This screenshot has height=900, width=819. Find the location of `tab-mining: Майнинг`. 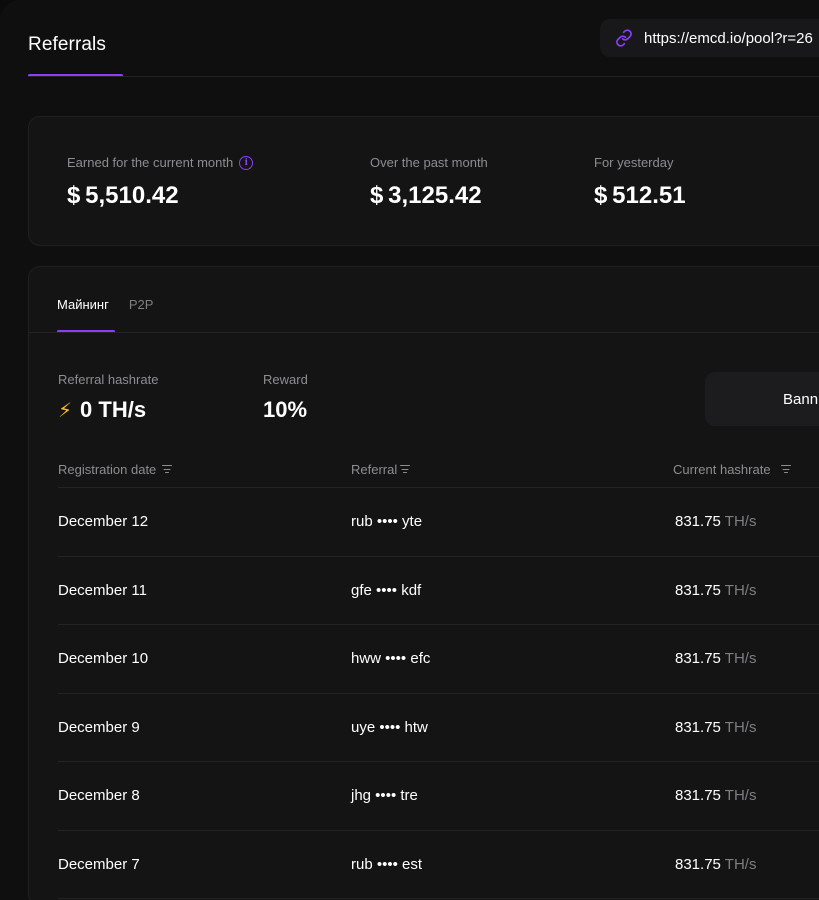

tab-mining: Майнинг is located at coordinates (83, 304).